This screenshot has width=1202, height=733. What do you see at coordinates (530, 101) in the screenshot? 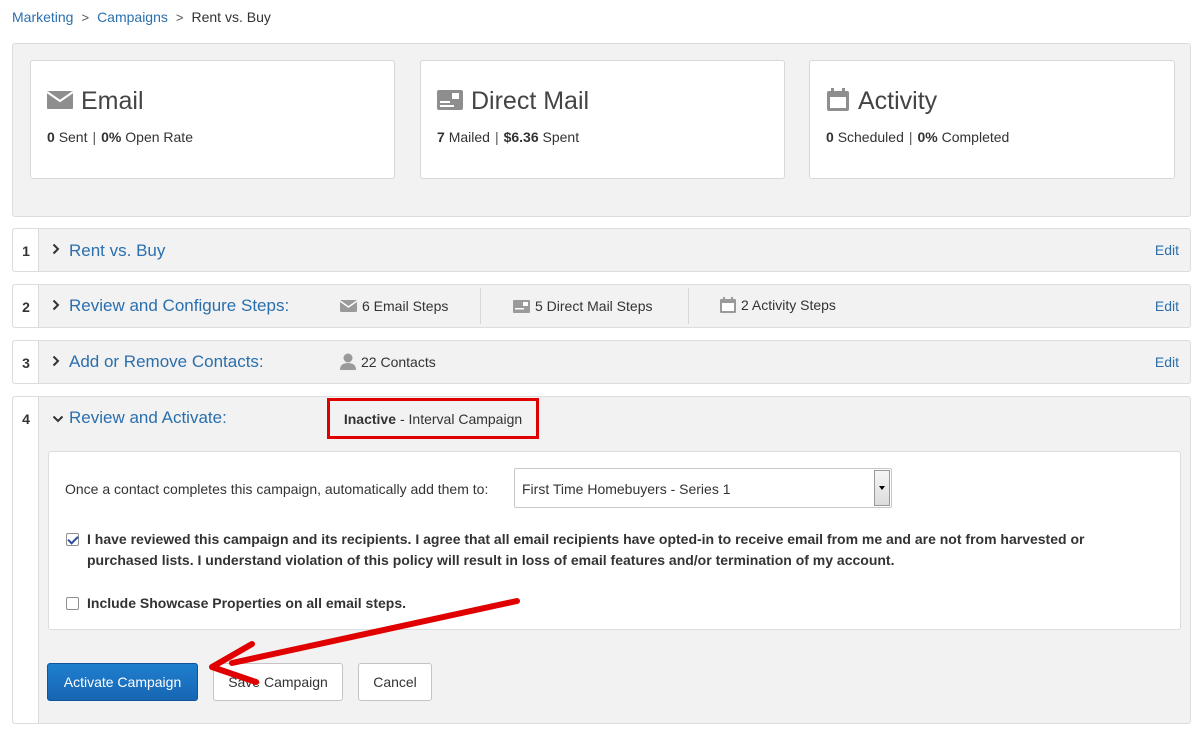
I see `direct-mail-title: Direct Mail` at bounding box center [530, 101].